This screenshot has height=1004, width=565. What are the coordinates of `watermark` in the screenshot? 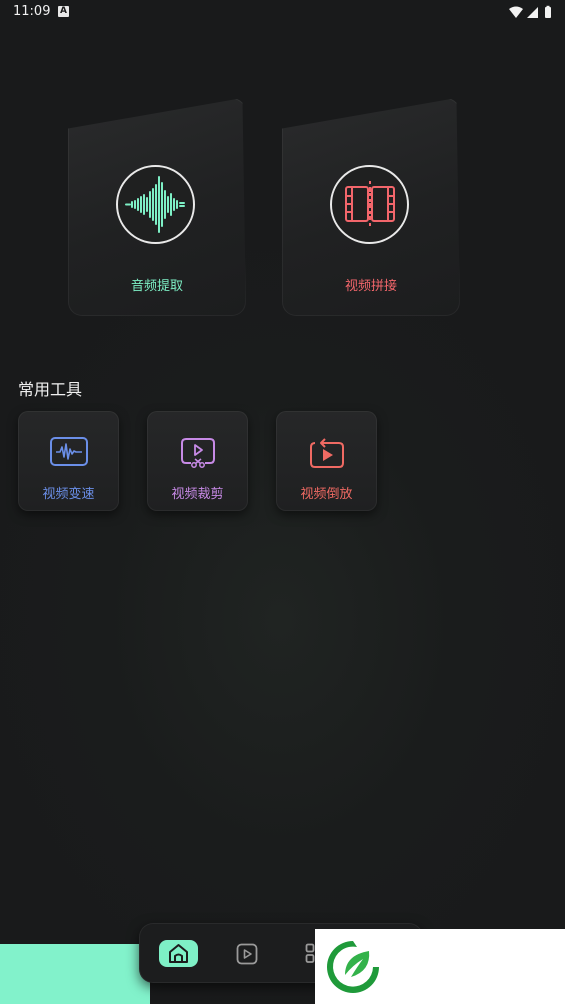 It's located at (440, 966).